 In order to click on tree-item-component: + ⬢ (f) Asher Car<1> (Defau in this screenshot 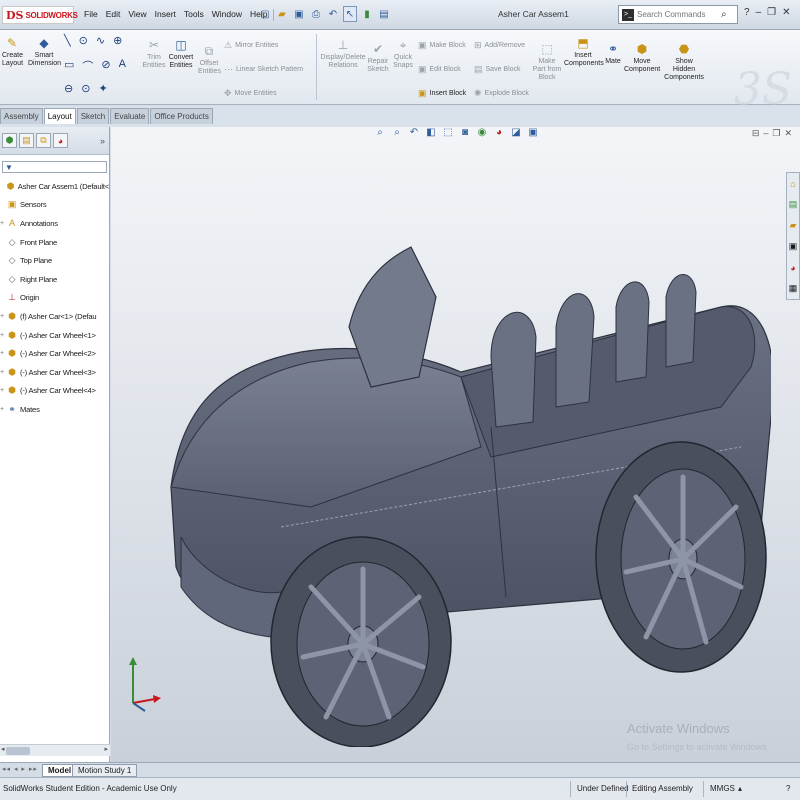, I will do `click(54, 316)`.